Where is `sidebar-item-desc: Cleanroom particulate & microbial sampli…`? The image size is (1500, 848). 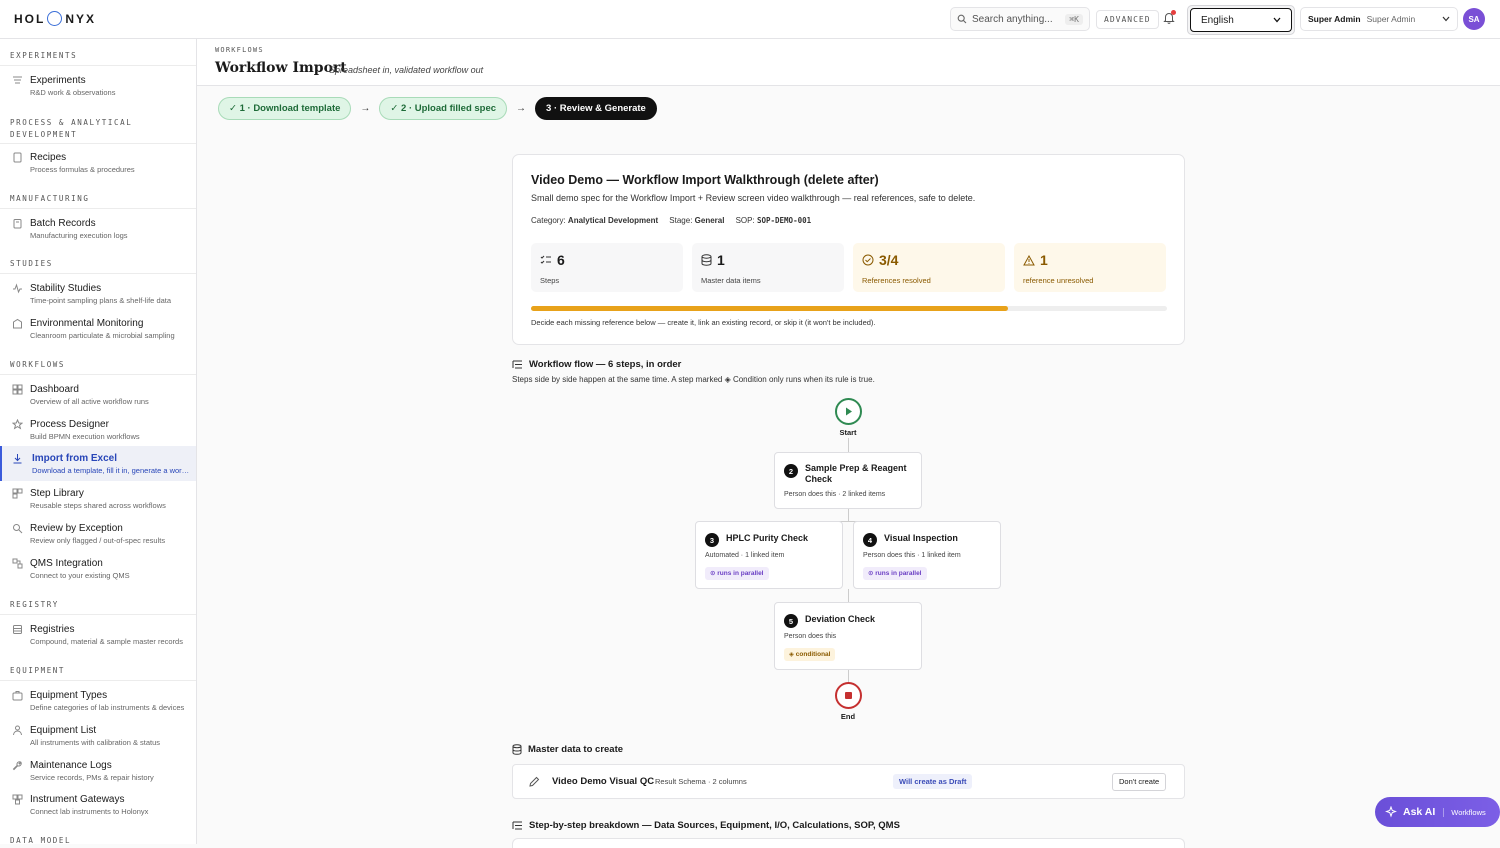 sidebar-item-desc: Cleanroom particulate & microbial sampli… is located at coordinates (102, 335).